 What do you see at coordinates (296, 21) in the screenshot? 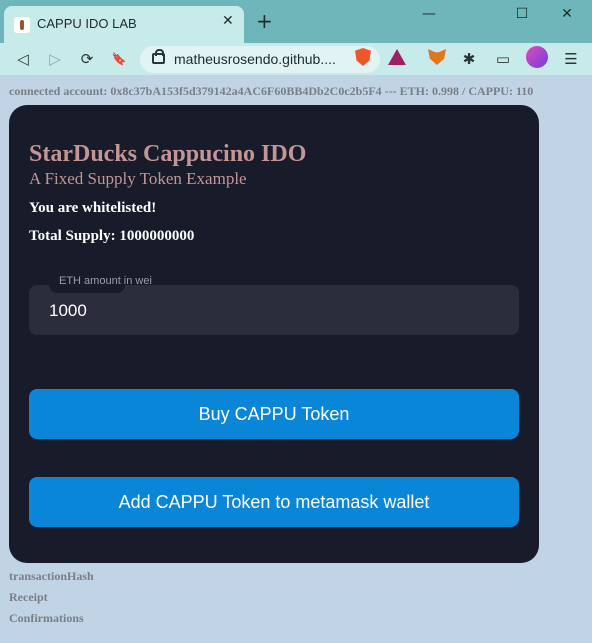
I see `browser-titlebar: CAPPU IDO LAB ✕ + — ☐ ✕` at bounding box center [296, 21].